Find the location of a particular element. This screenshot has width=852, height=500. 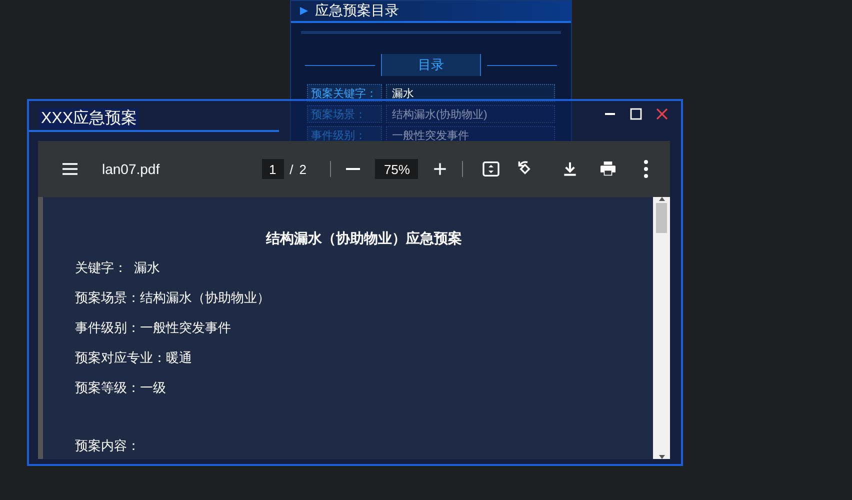

minus-icon is located at coordinates (353, 169).